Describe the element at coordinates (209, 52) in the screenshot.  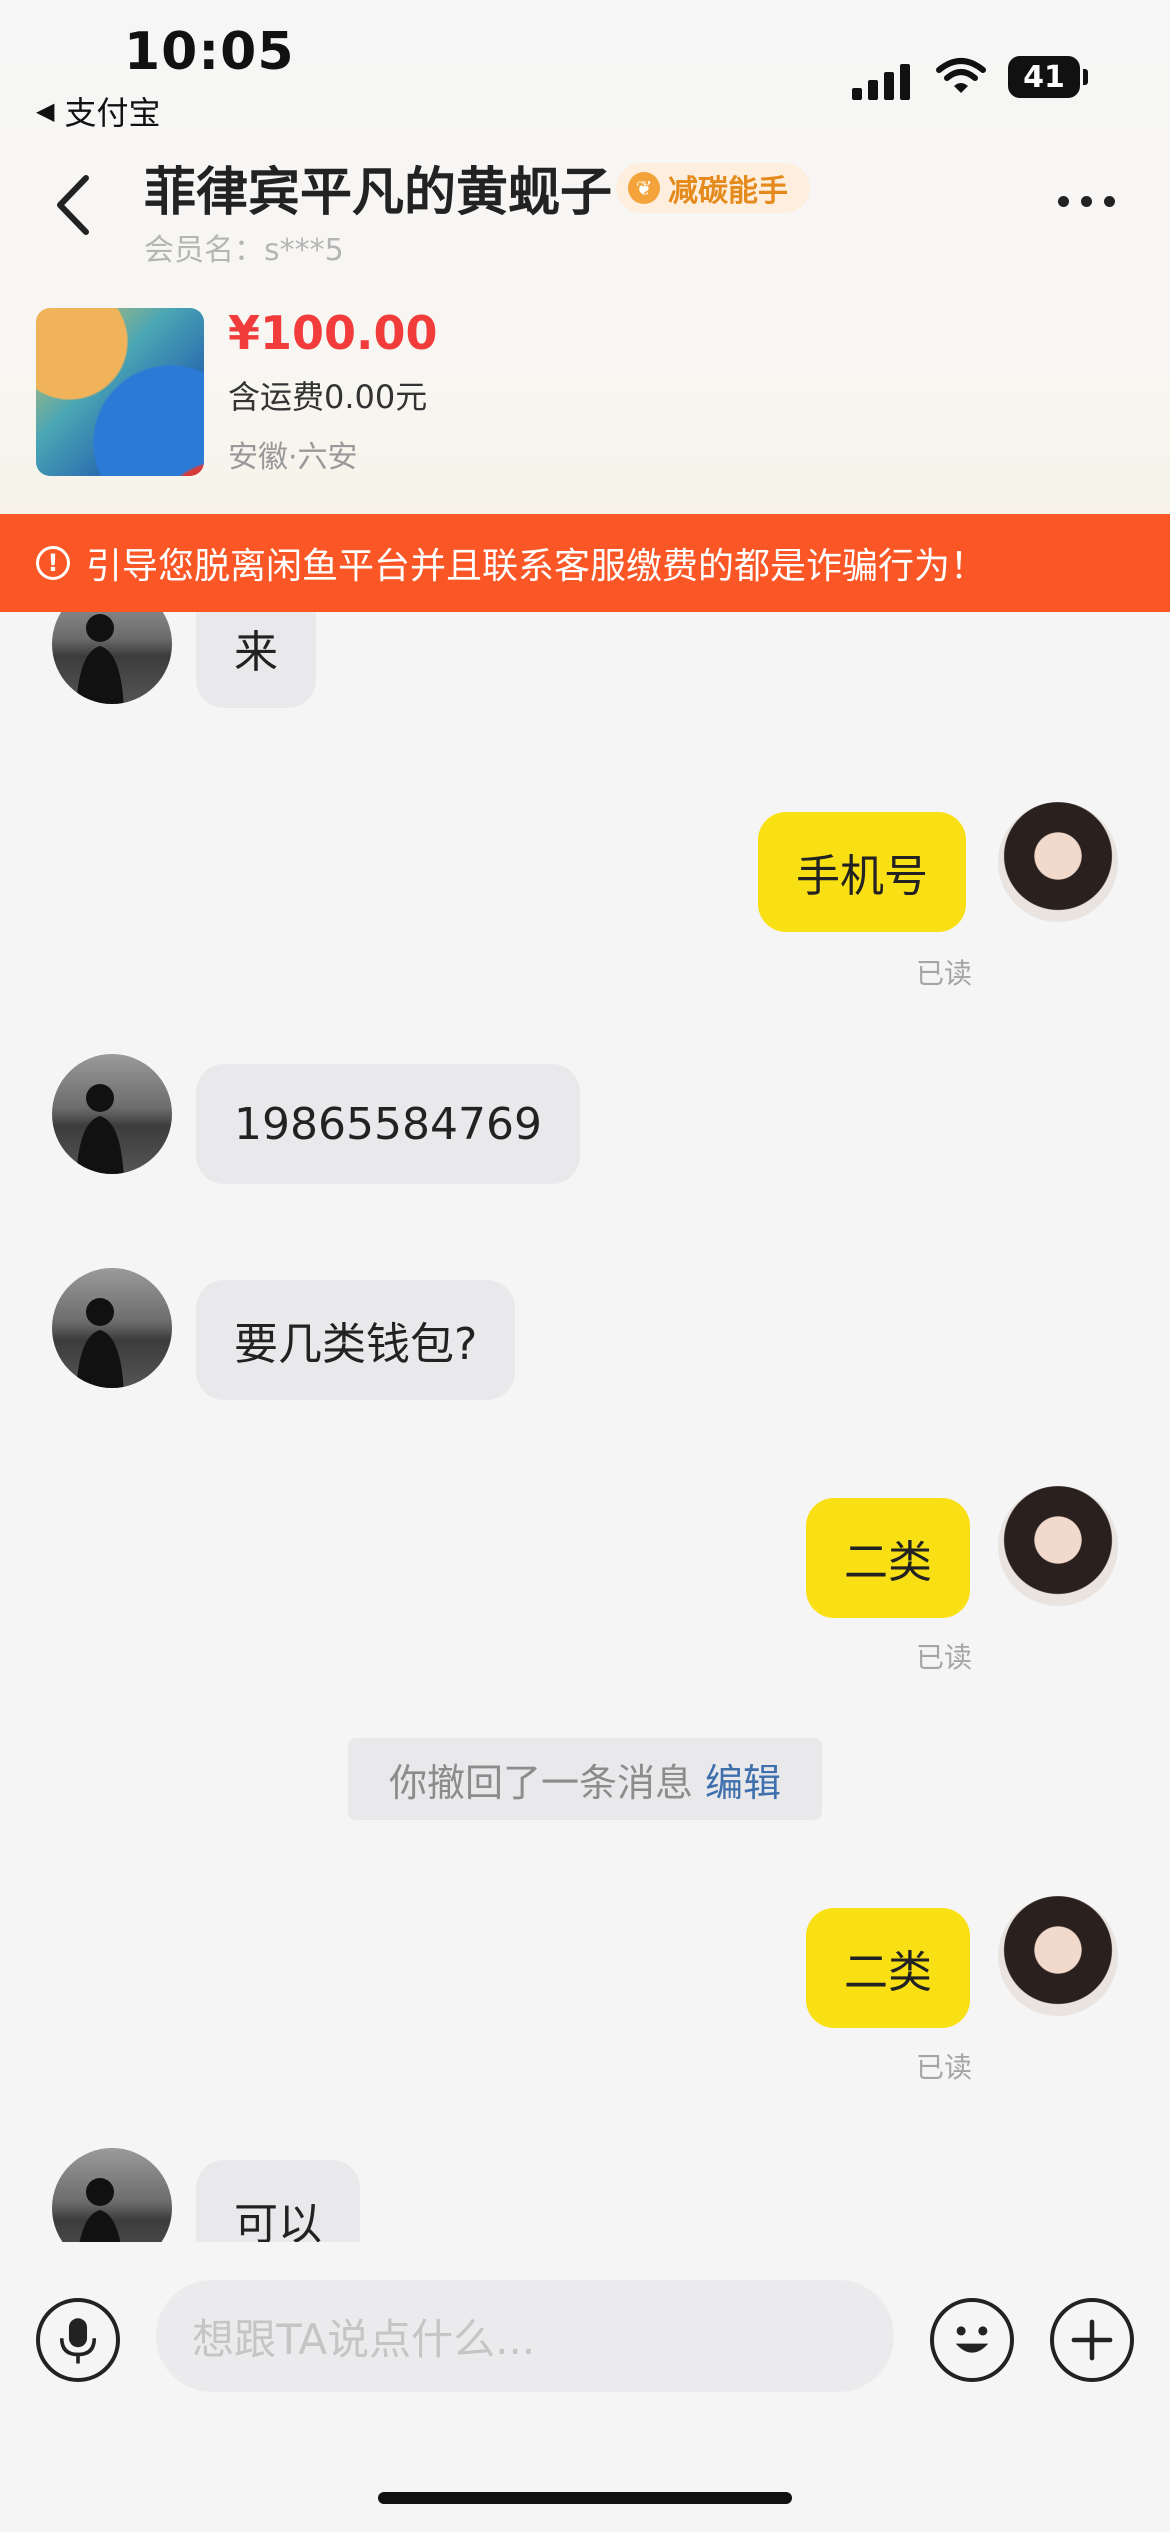
I see `status-time: 10:05` at that location.